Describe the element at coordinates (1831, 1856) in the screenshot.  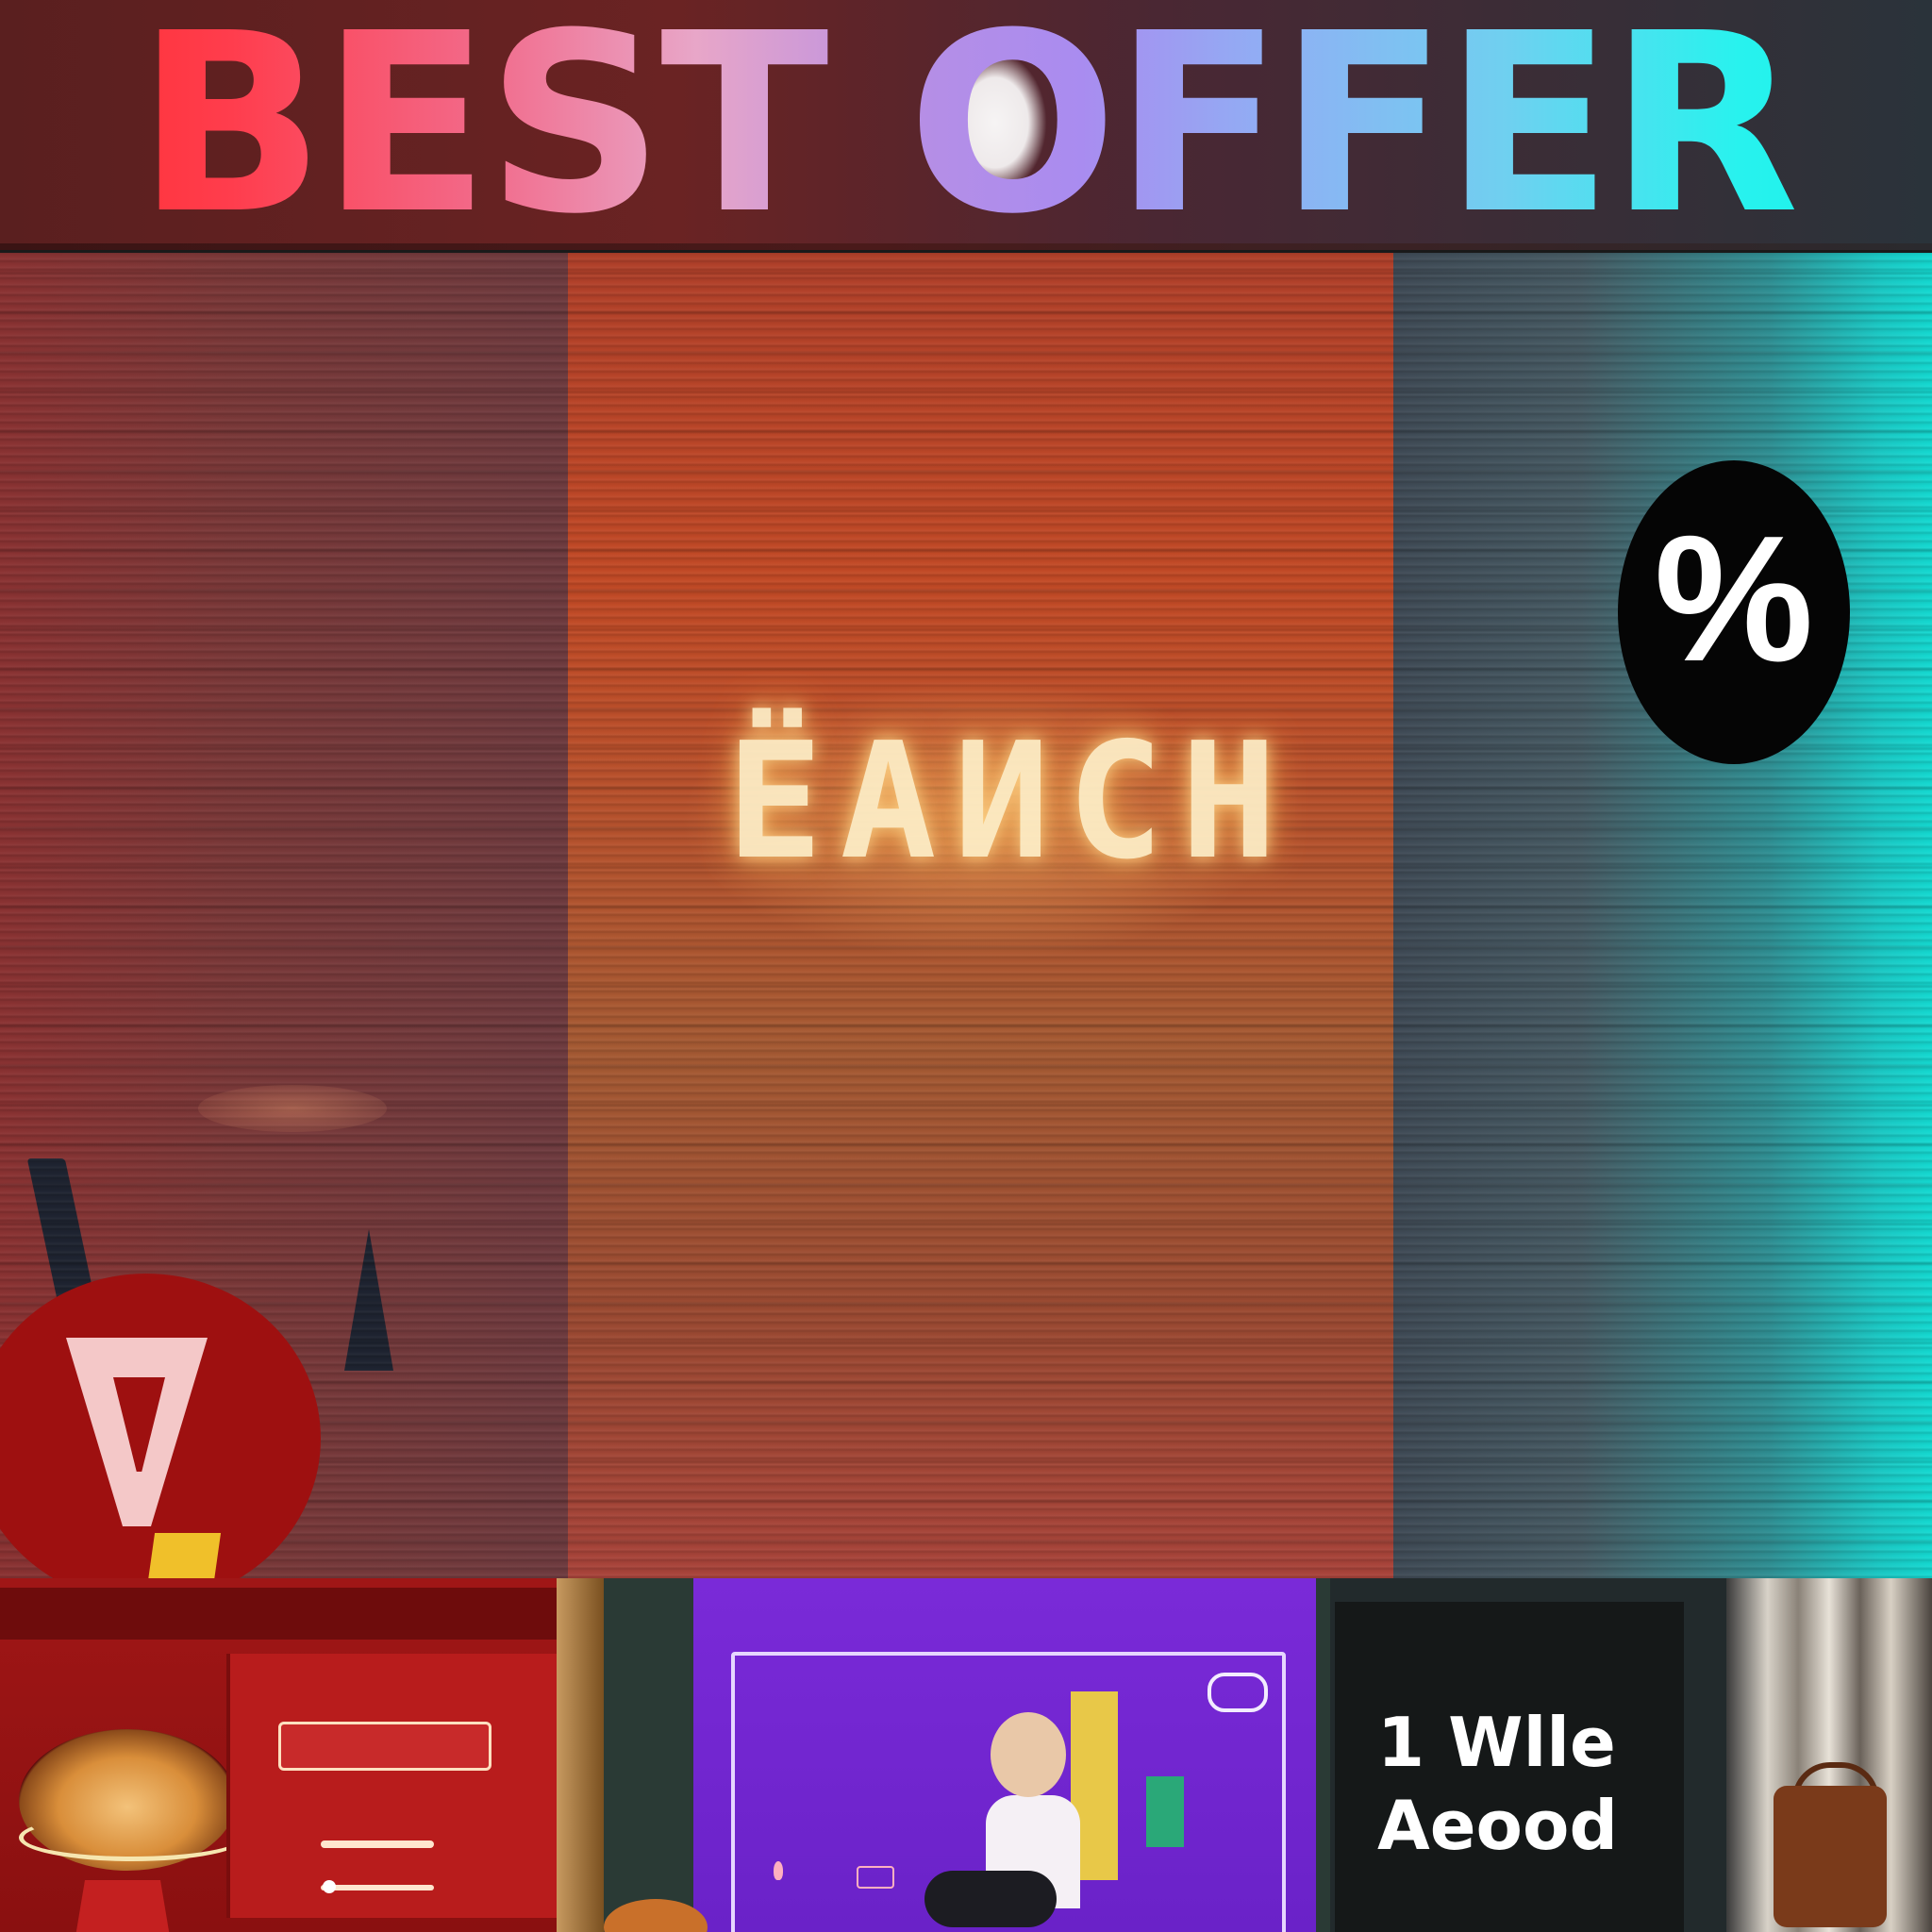
I see `bag-image` at that location.